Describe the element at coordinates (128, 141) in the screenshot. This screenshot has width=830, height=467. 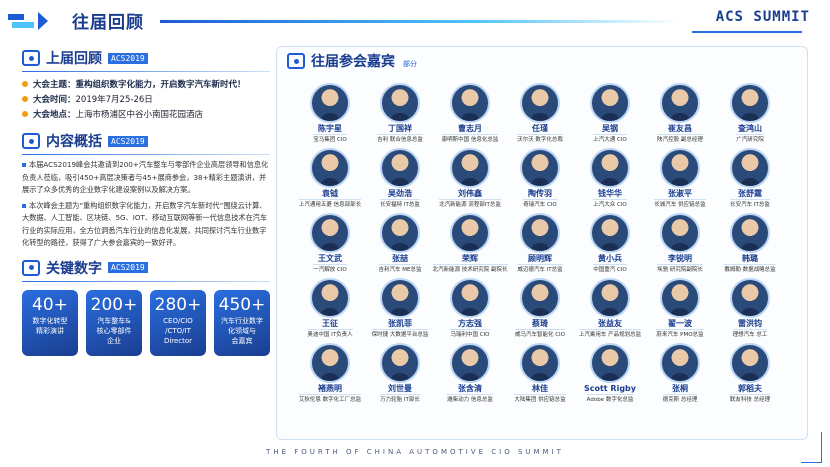
I see `overview-tag: ACS2019` at that location.